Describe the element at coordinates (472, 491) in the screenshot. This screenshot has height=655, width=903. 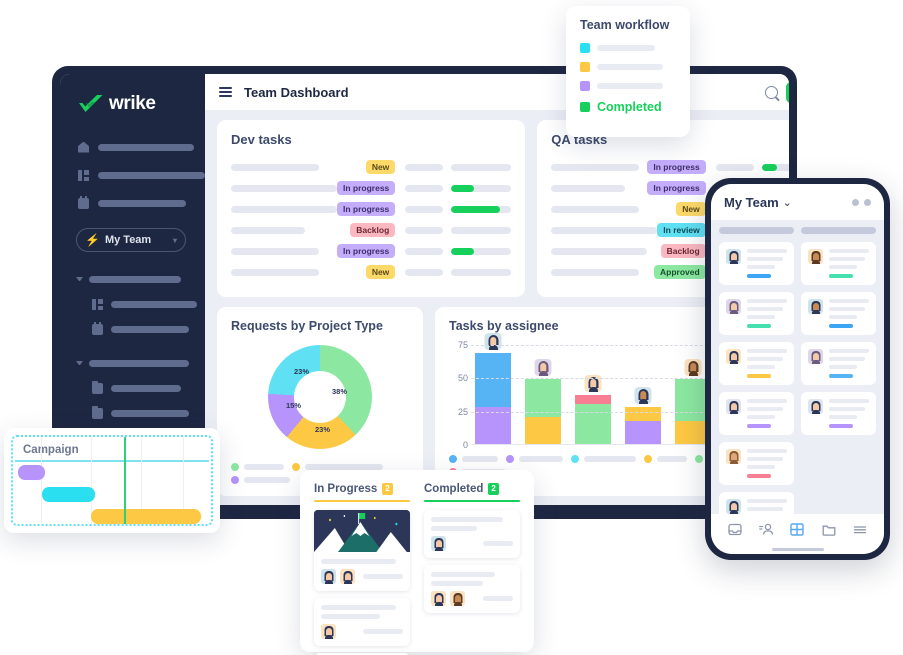
I see `board-column-header: Completed 2` at that location.